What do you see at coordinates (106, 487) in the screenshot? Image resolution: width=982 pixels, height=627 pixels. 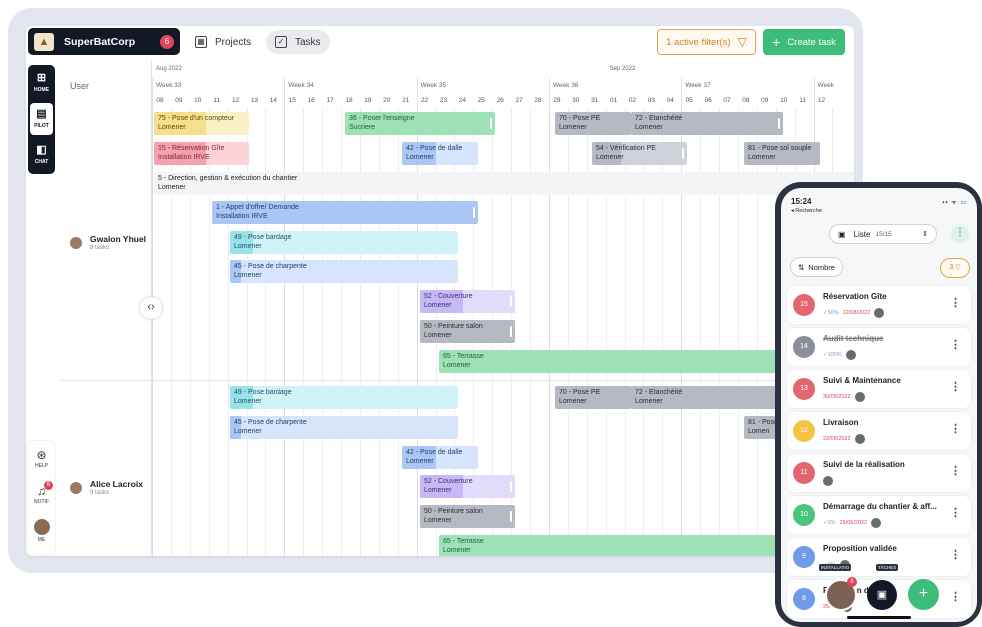 I see `user-row-alice: Alice Lacroix 9 tasks` at bounding box center [106, 487].